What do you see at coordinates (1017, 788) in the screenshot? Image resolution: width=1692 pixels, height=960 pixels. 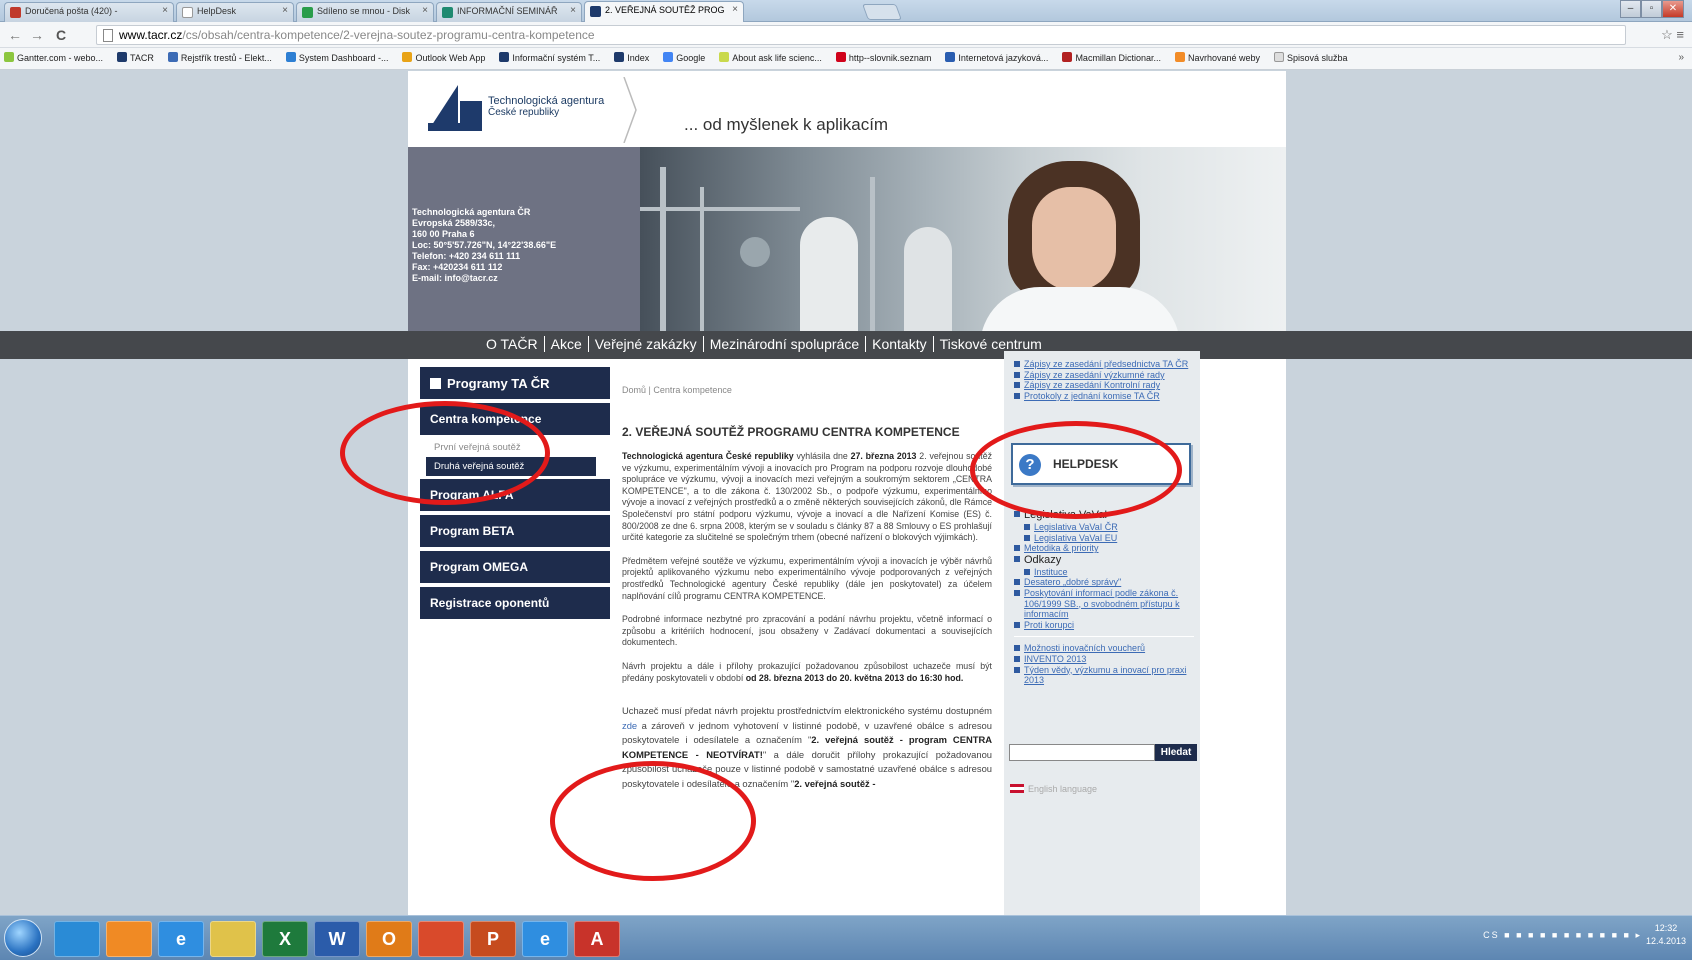 I see `uk-flag-icon` at bounding box center [1017, 788].